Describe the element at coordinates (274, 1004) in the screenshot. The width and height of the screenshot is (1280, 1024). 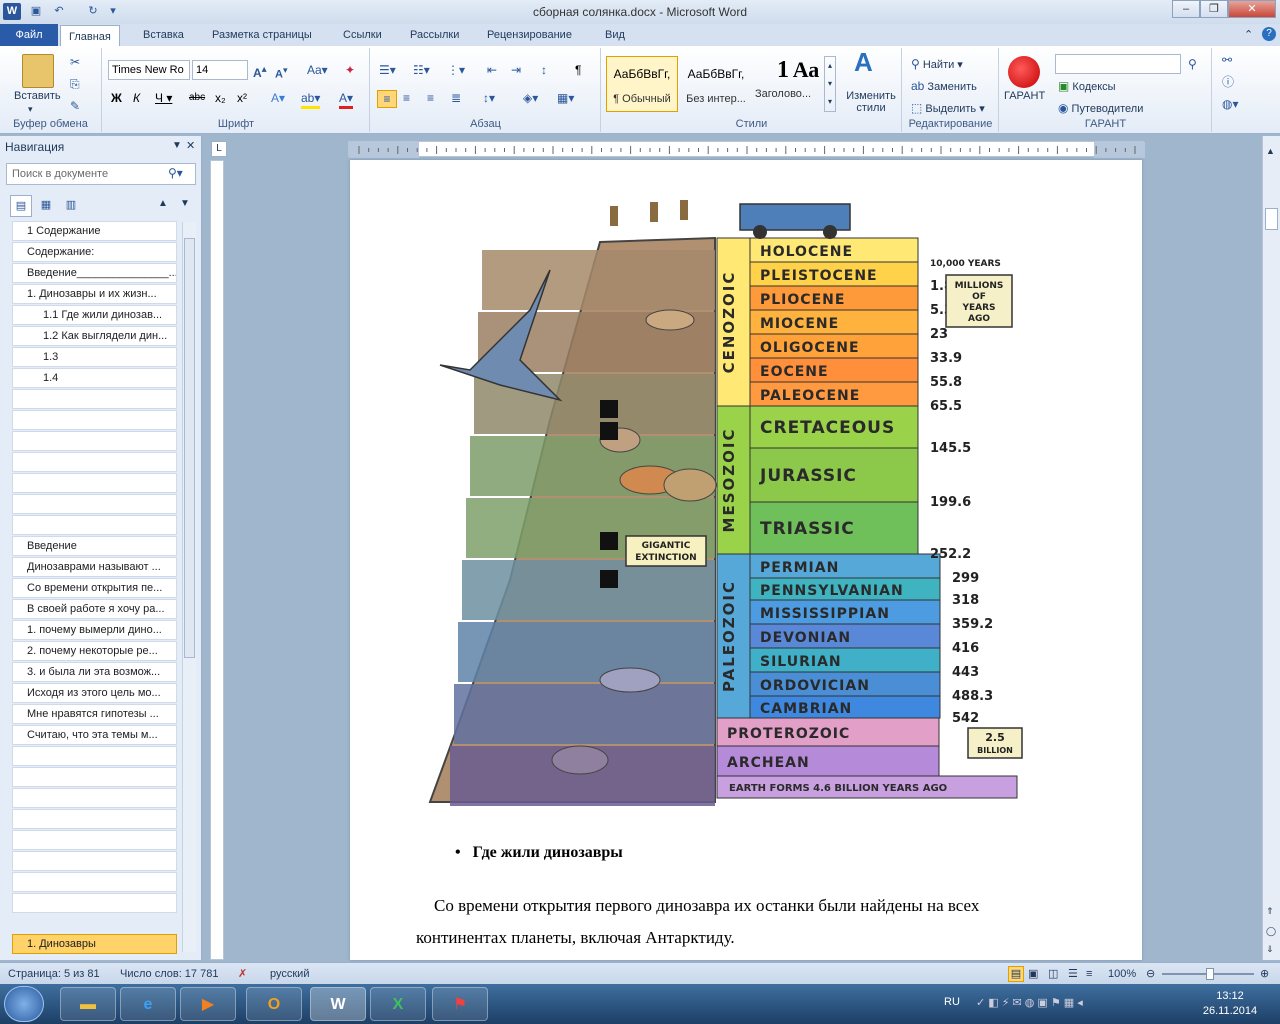
I see `taskbar-outlook-icon: O` at that location.